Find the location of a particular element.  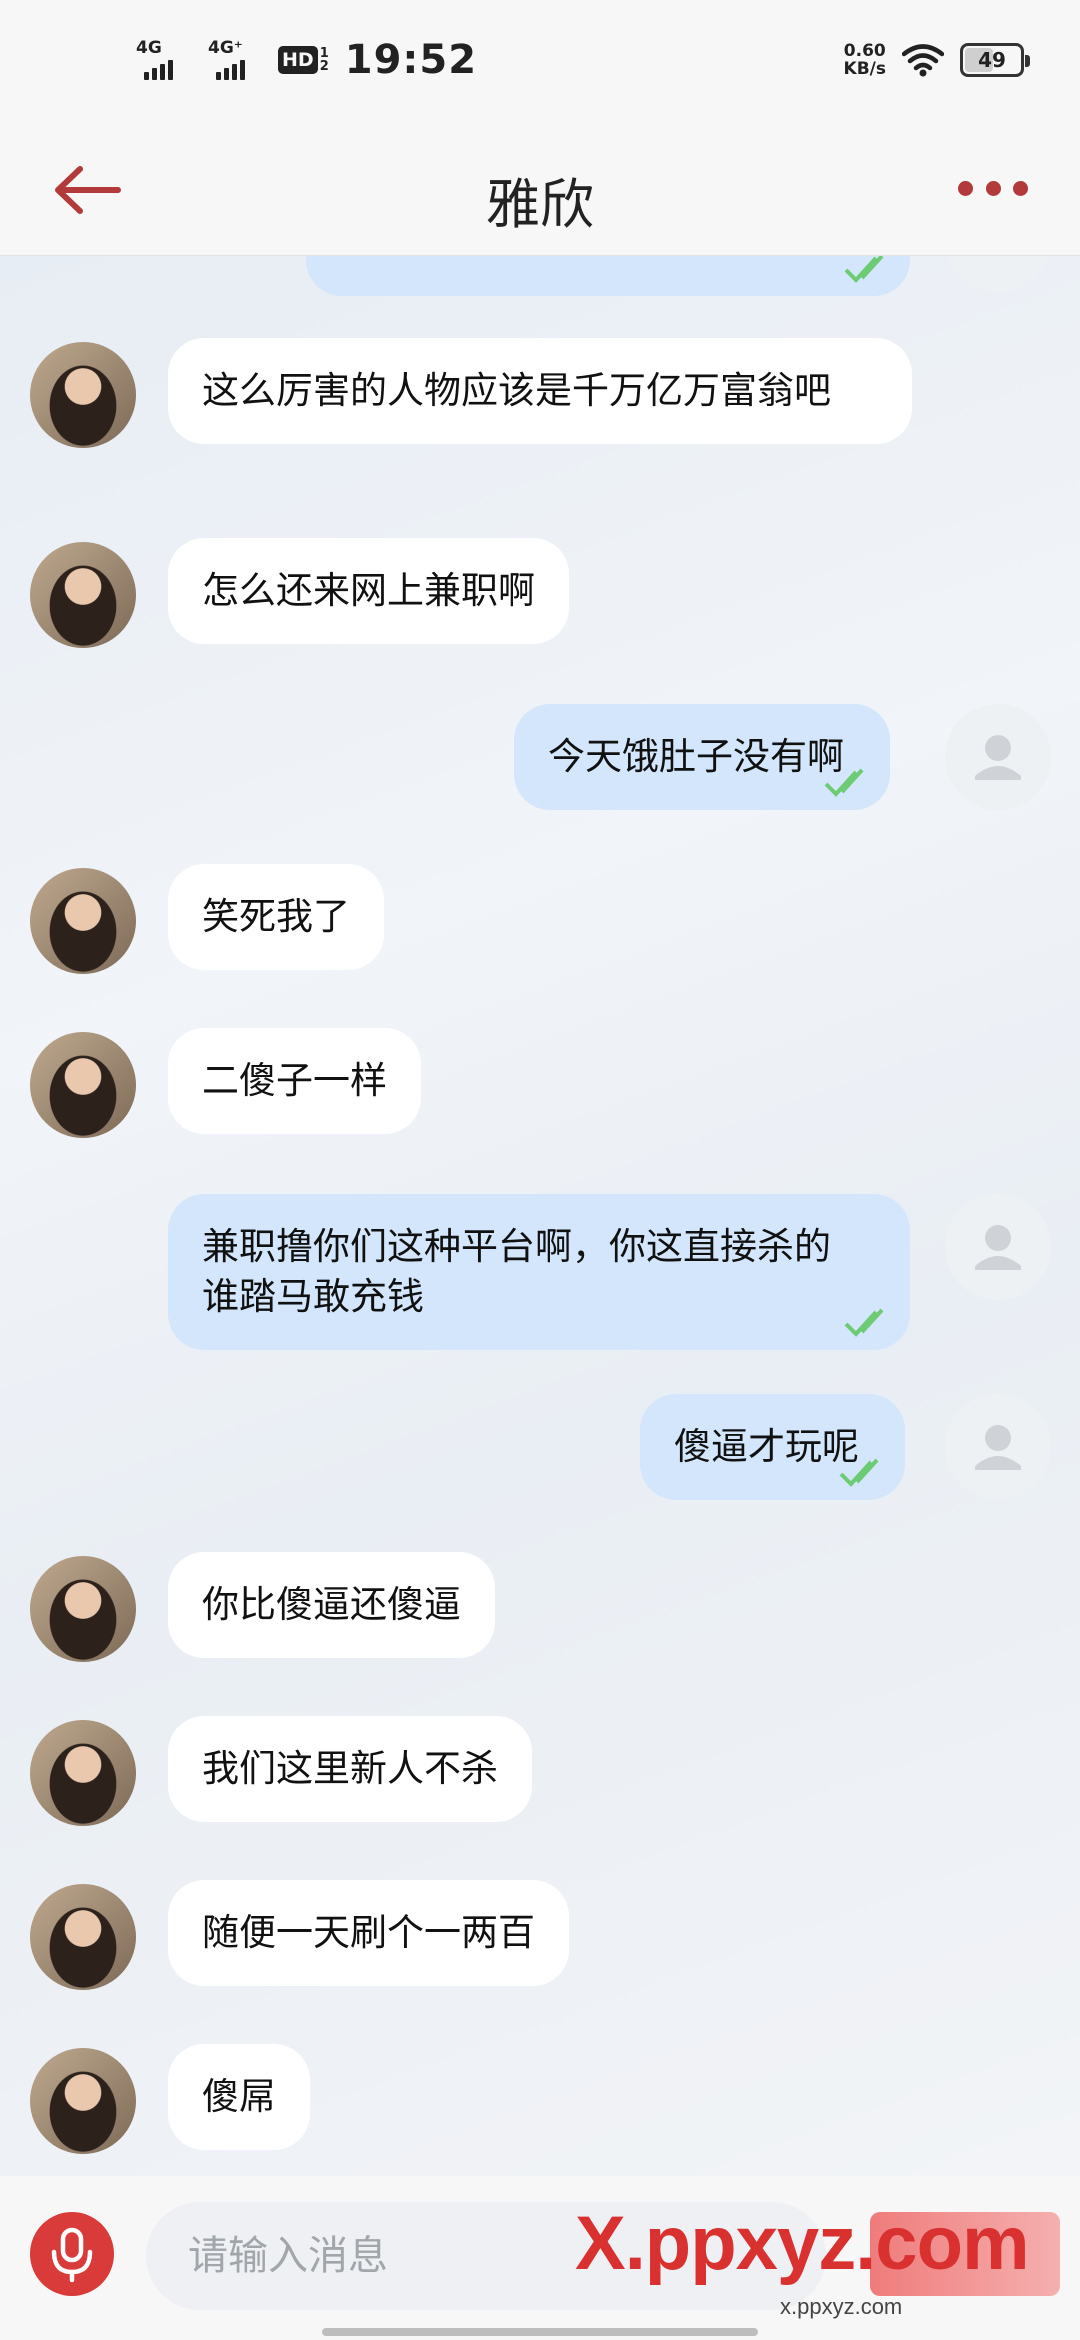

speed-unit: KB/s is located at coordinates (864, 69).